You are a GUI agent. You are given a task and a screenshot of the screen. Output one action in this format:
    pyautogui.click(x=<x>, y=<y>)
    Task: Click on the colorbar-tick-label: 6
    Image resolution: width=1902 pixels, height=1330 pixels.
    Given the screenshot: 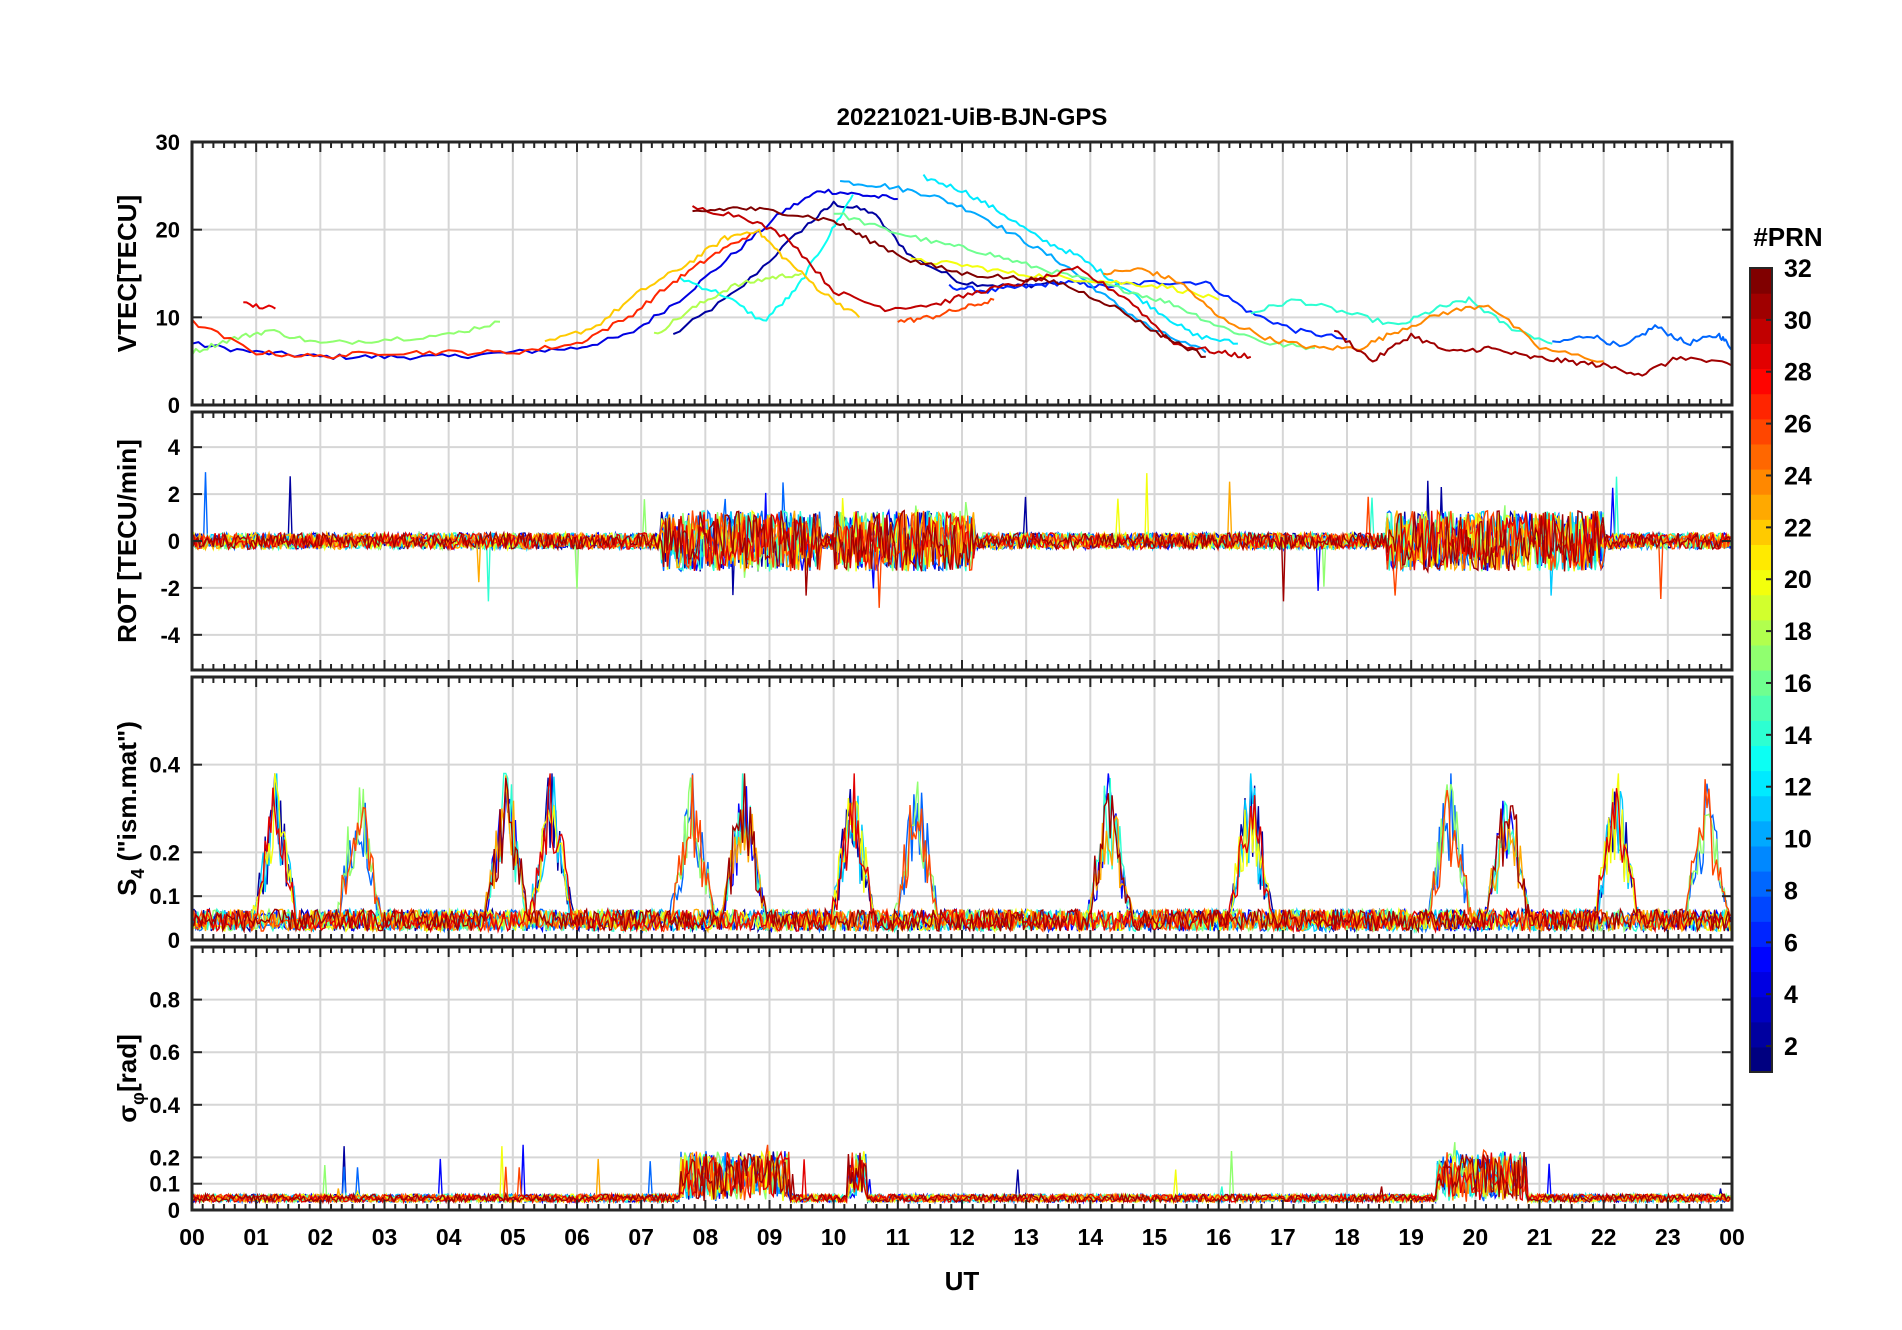 What is the action you would take?
    pyautogui.click(x=1791, y=943)
    